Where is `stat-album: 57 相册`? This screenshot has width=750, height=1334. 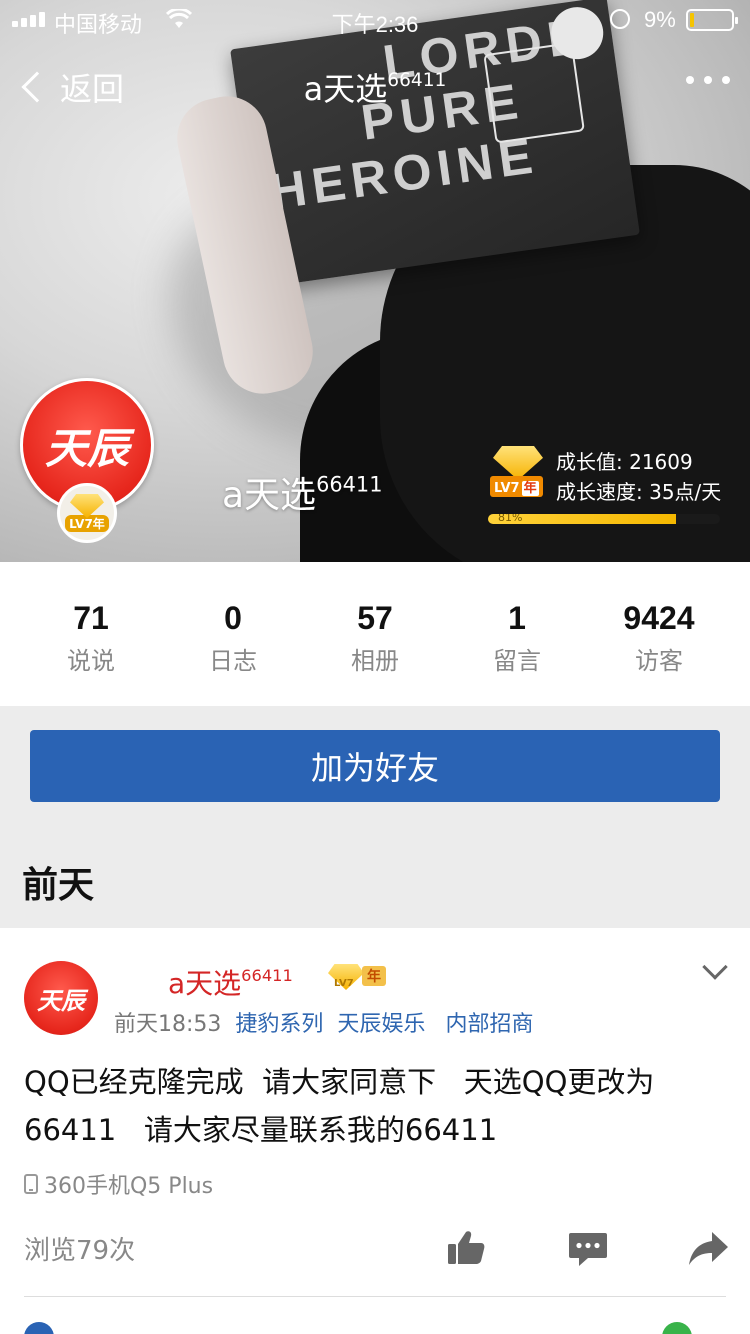
stat-album: 57 相册 is located at coordinates (375, 634).